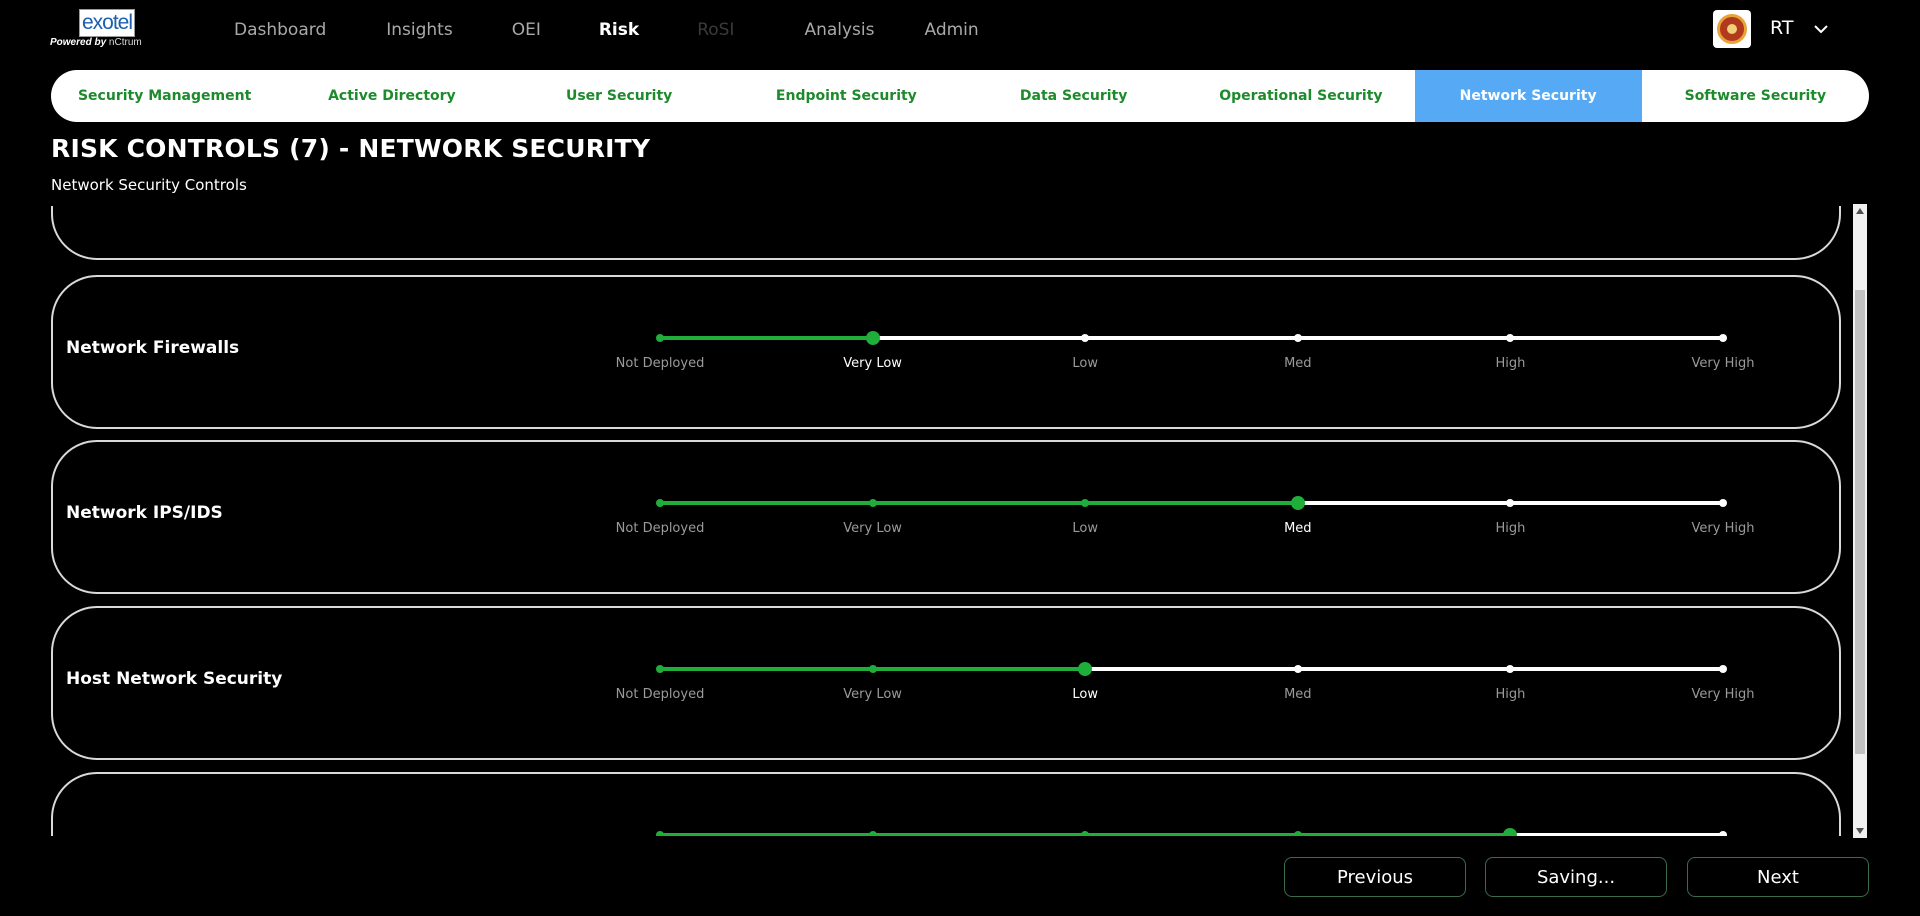  I want to click on tab-operational-security: Operational Security, so click(1300, 96).